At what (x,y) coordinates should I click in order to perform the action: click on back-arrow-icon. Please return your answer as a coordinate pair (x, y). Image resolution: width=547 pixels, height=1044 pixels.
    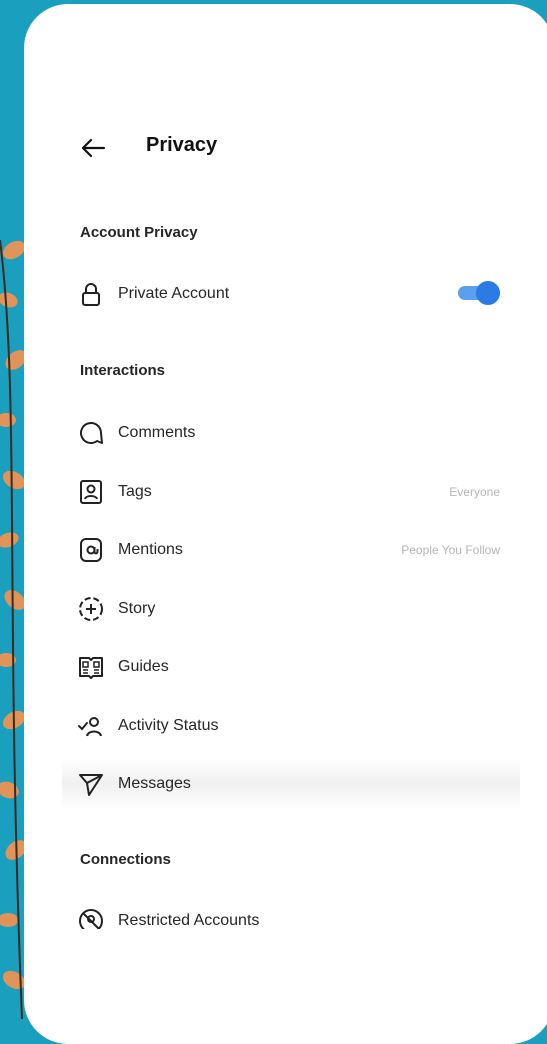
    Looking at the image, I should click on (93, 148).